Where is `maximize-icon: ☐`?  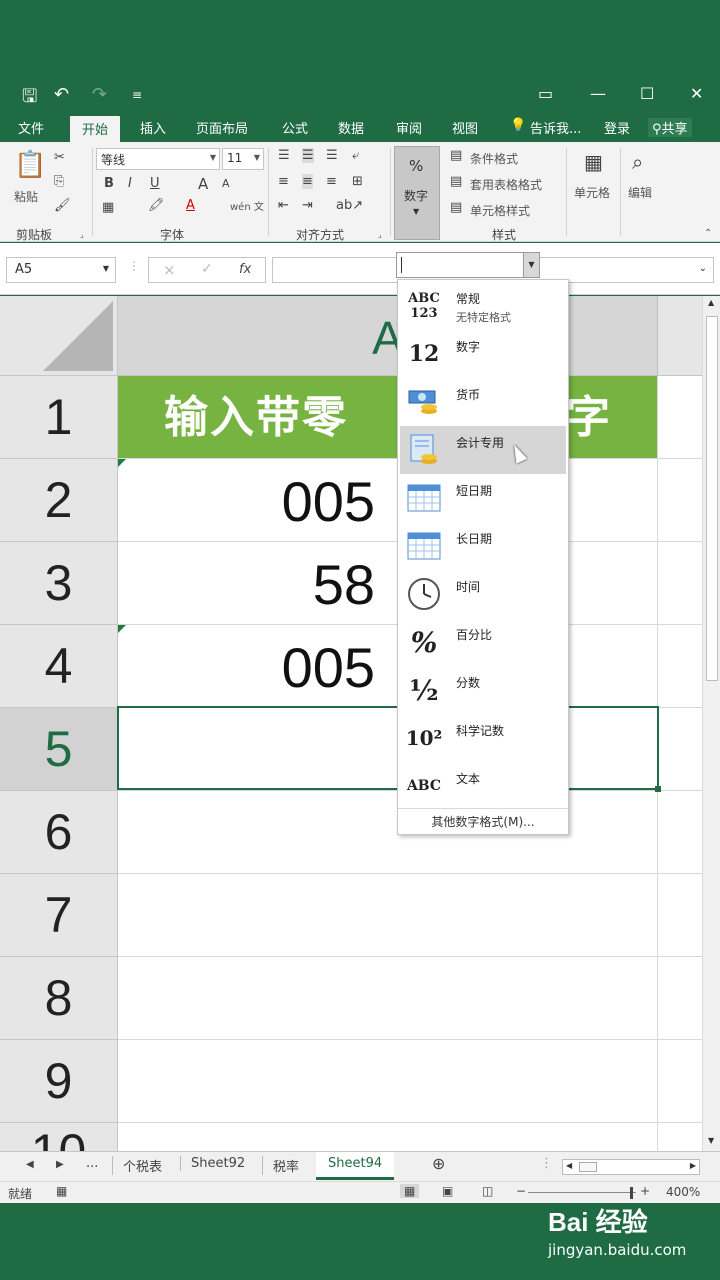 maximize-icon: ☐ is located at coordinates (647, 93).